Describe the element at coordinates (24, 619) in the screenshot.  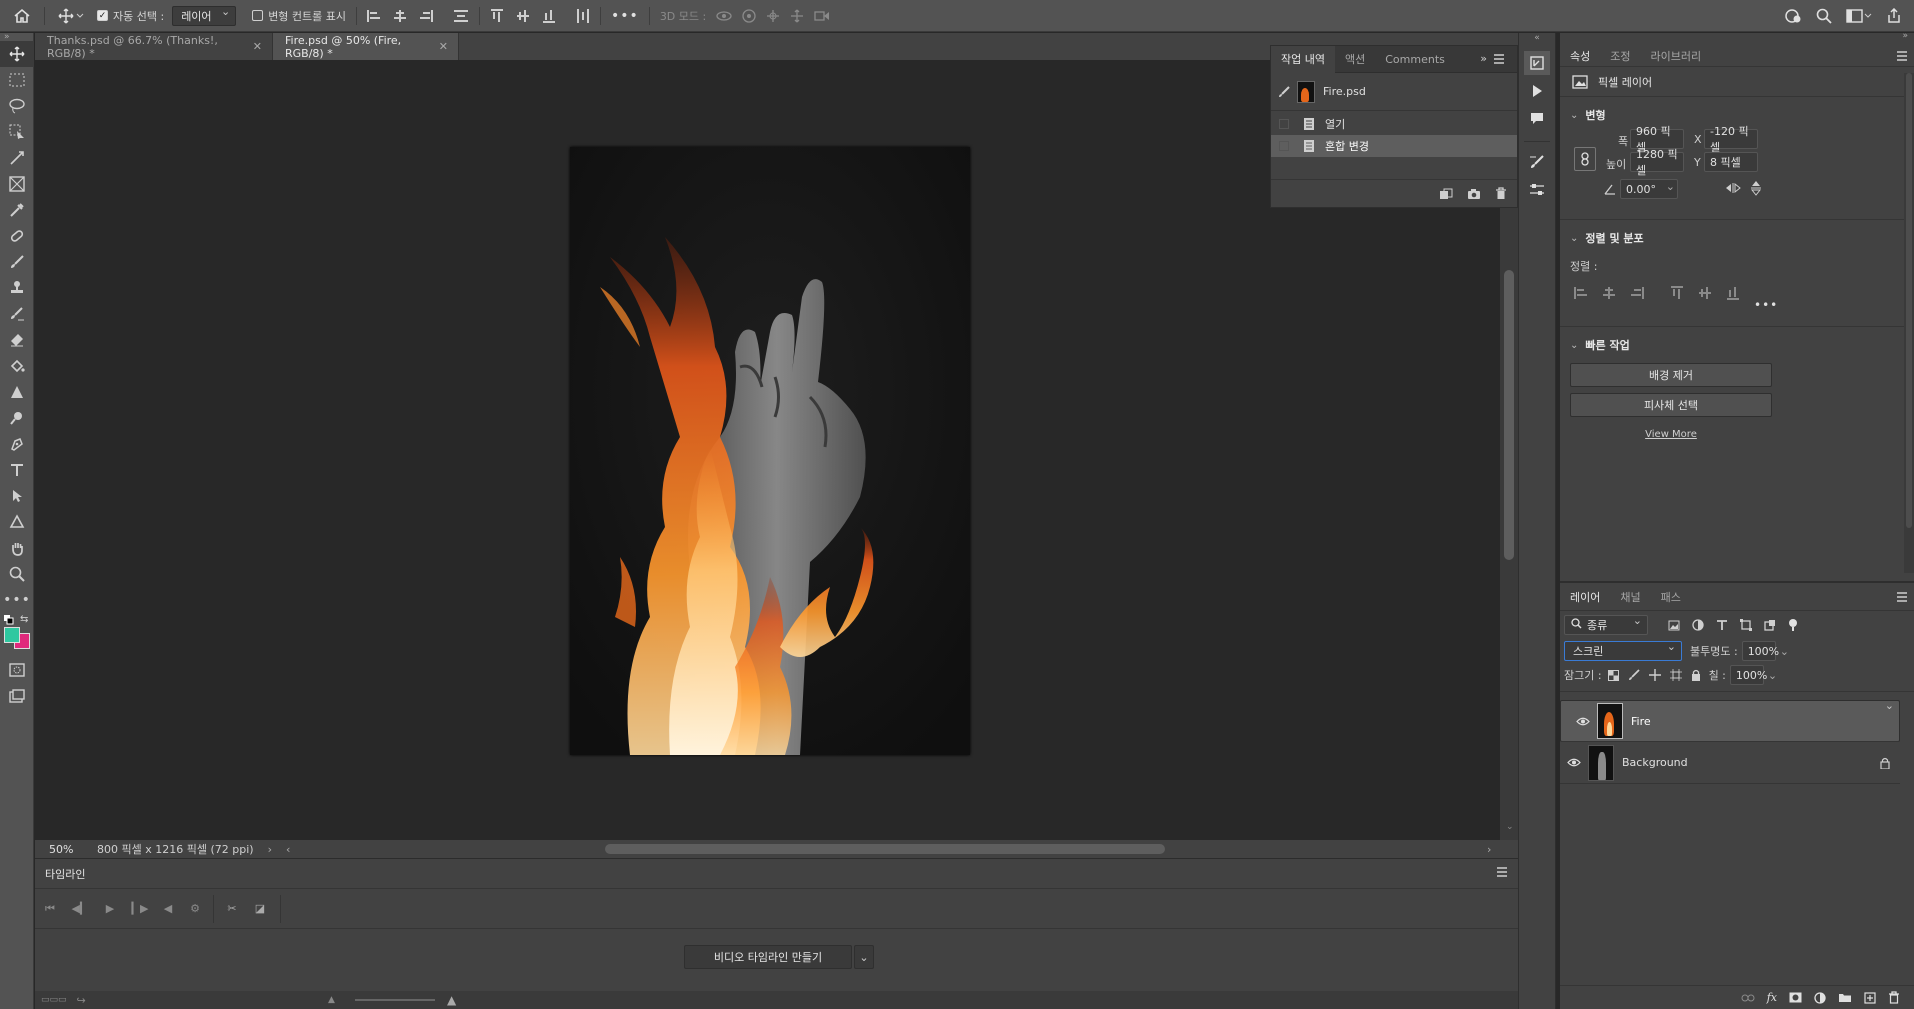
I see `swap-colors-icon: ⇆` at that location.